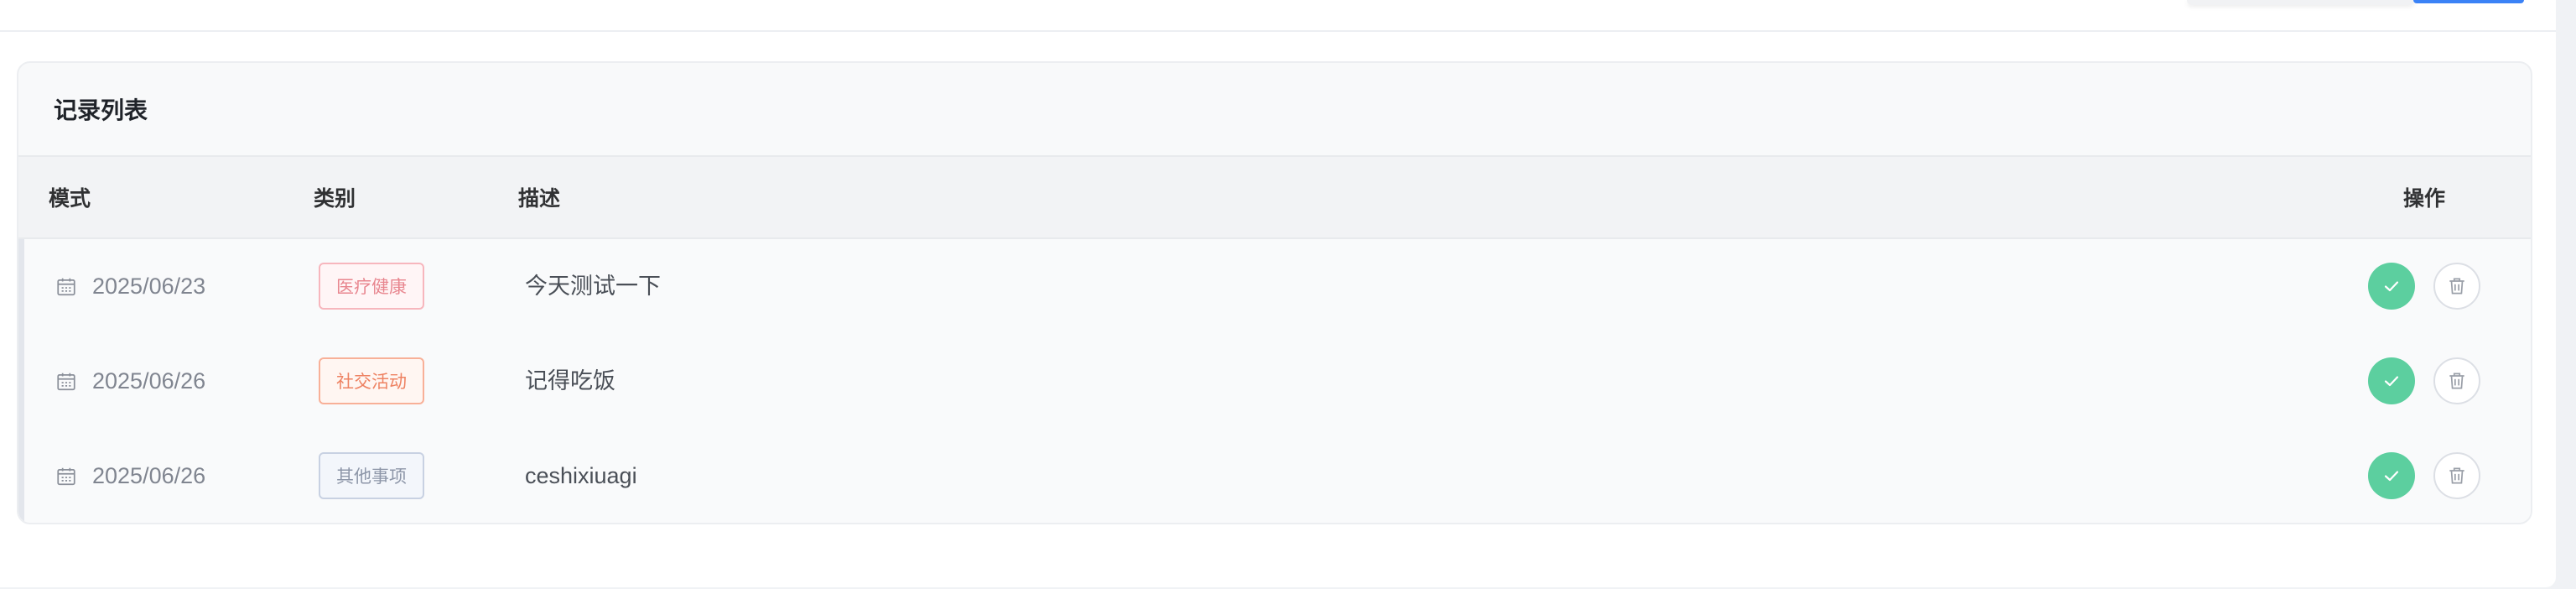 This screenshot has width=2576, height=589. What do you see at coordinates (1278, 16) in the screenshot?
I see `top-toolbar` at bounding box center [1278, 16].